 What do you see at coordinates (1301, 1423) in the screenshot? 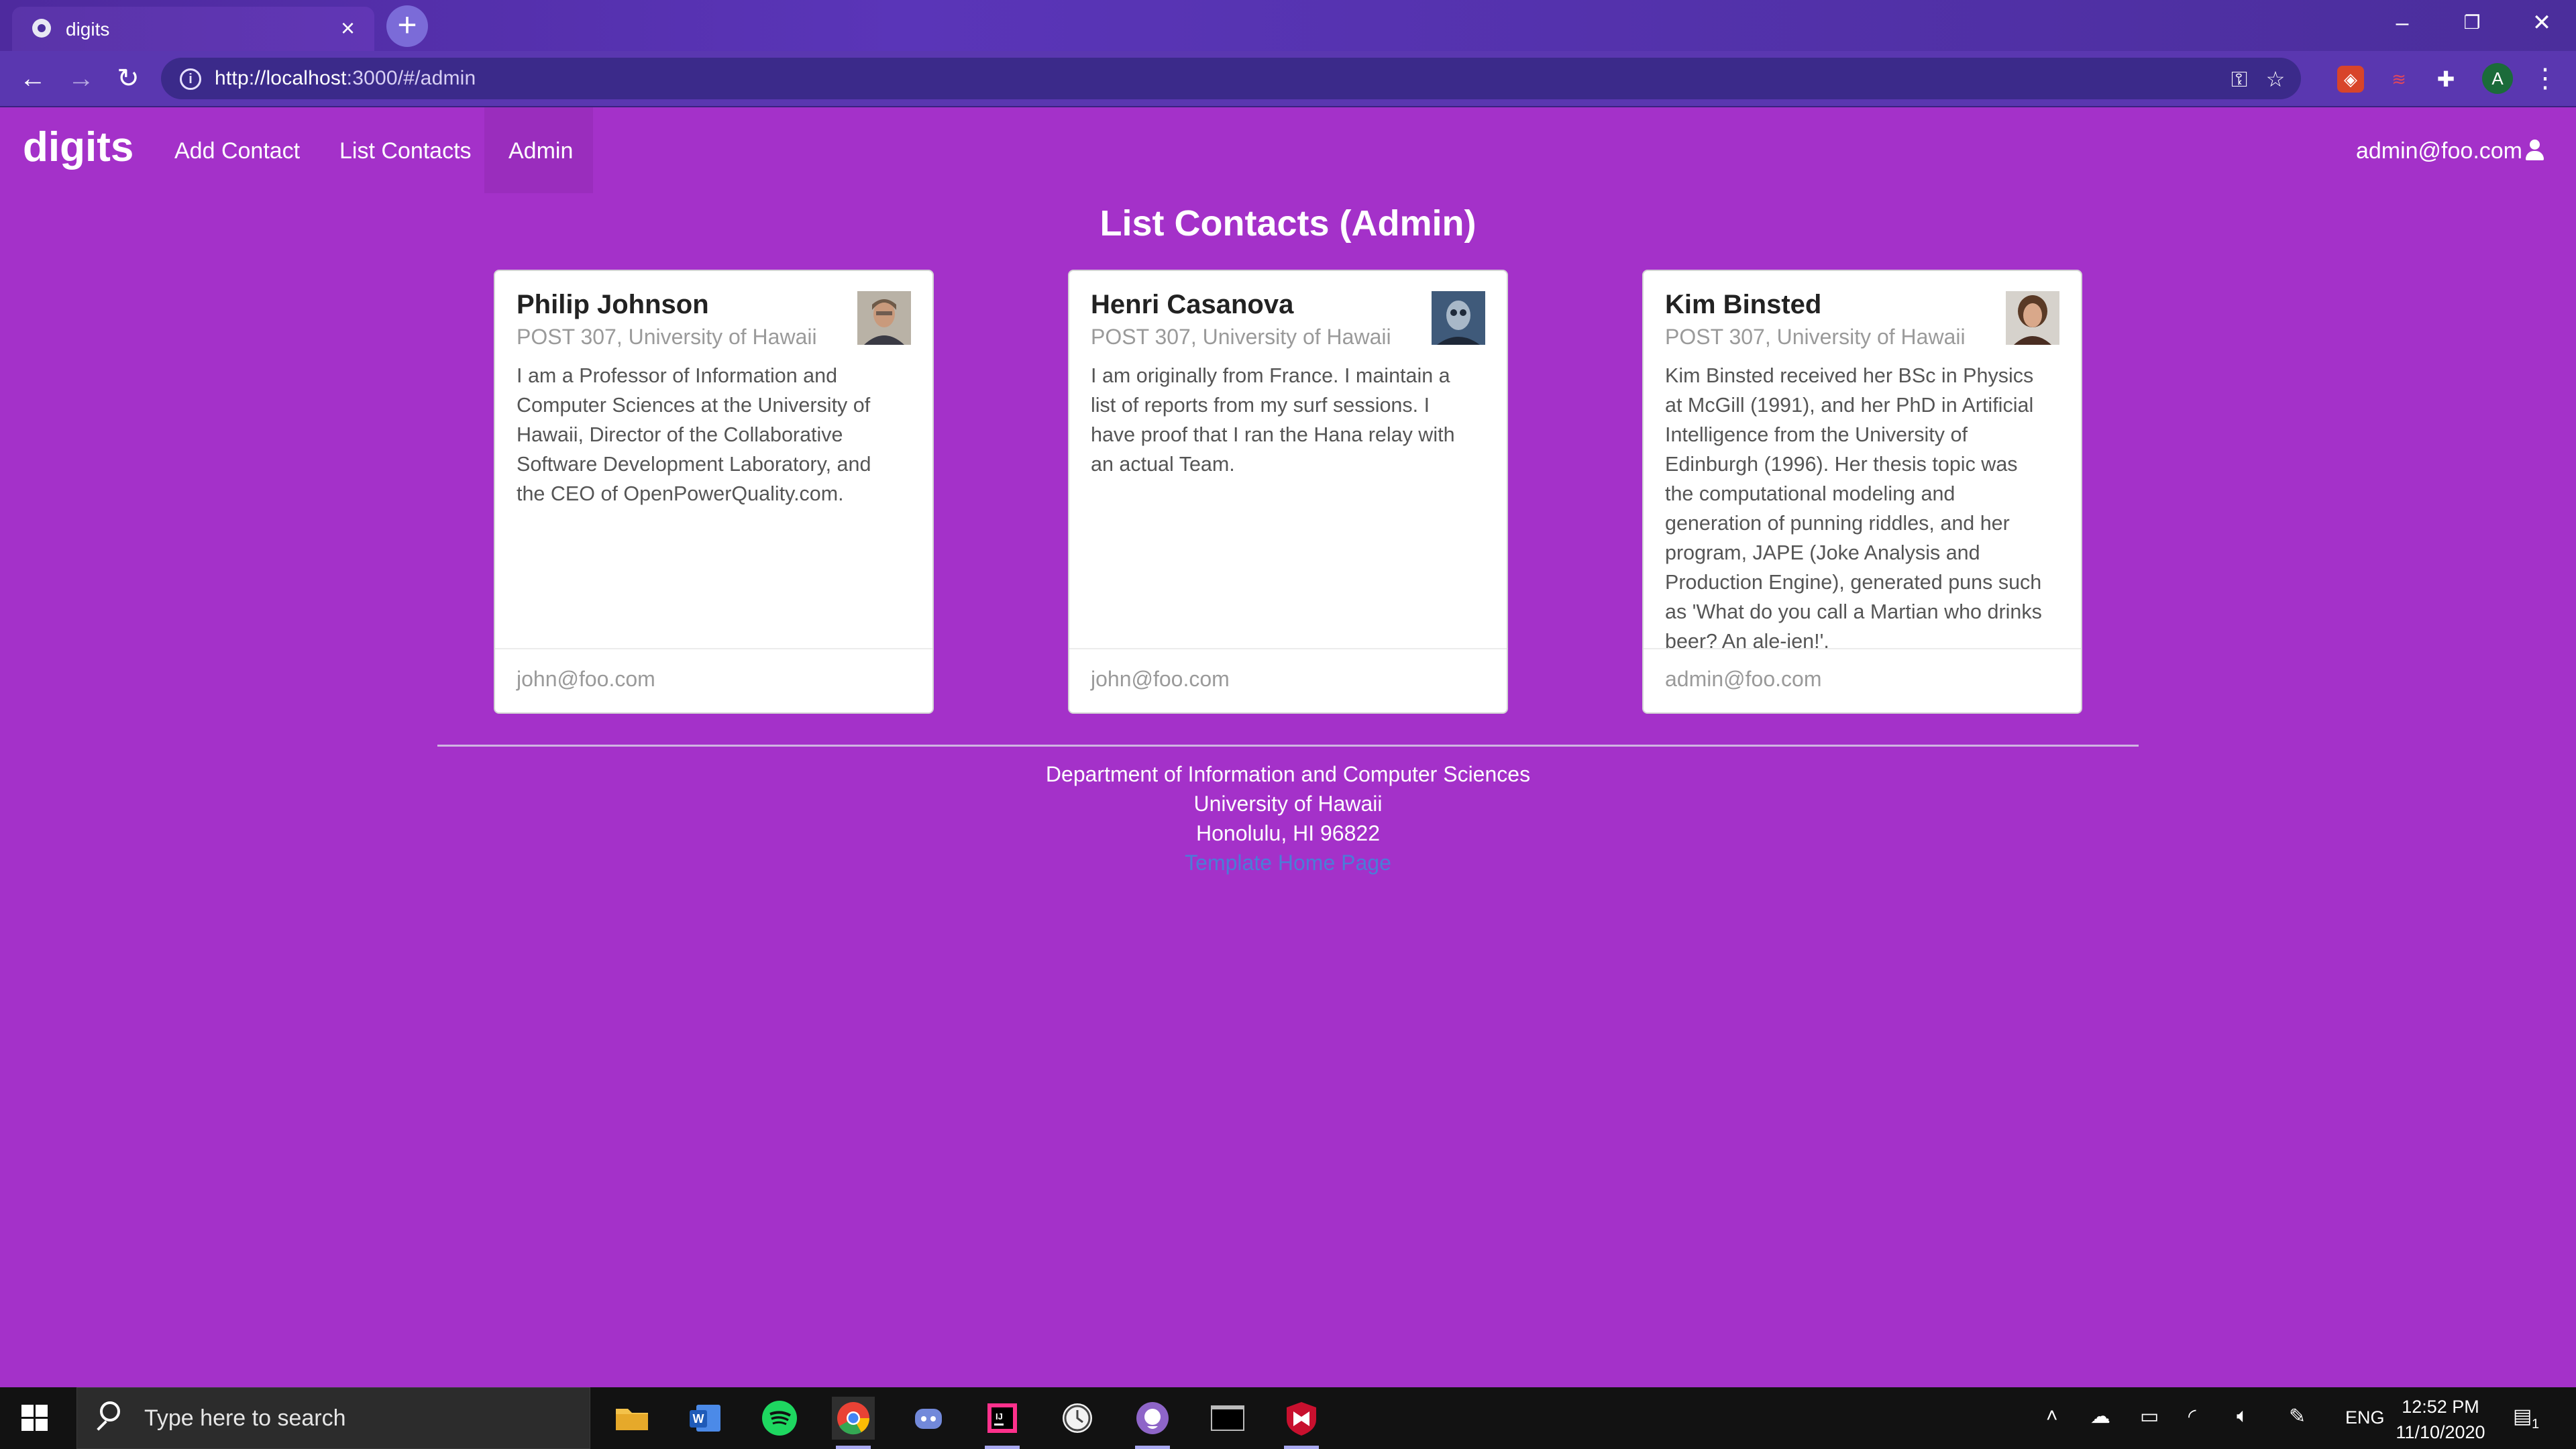
I see `mcafee-icon` at bounding box center [1301, 1423].